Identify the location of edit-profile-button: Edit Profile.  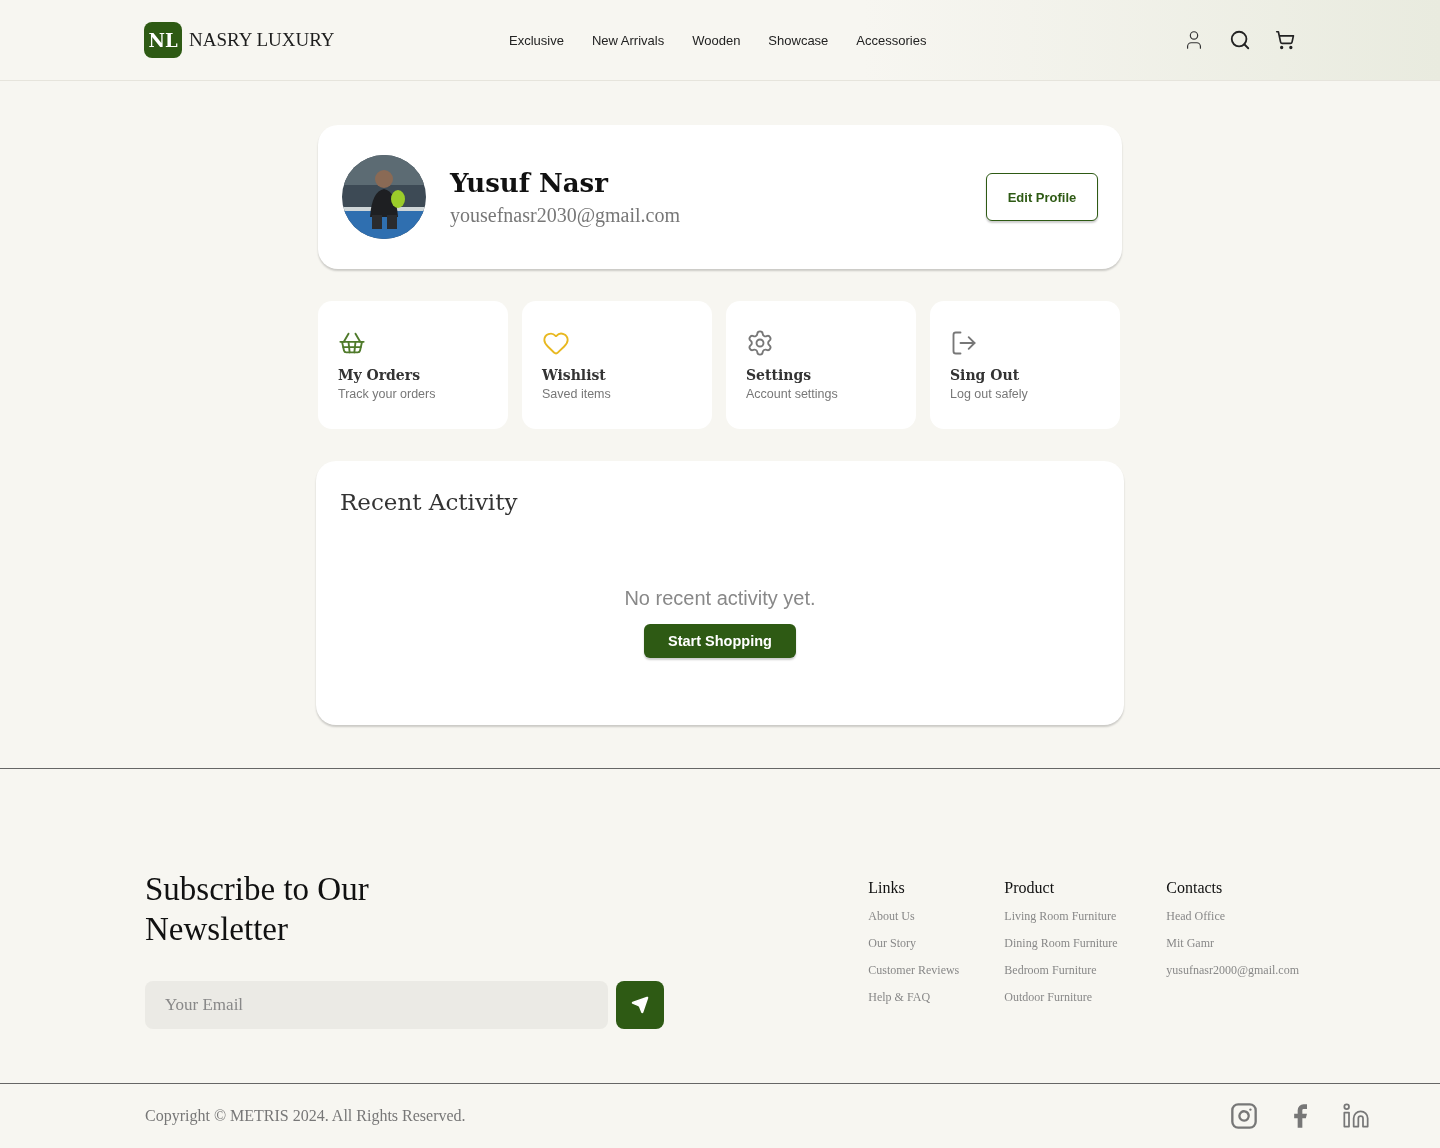
(1042, 197).